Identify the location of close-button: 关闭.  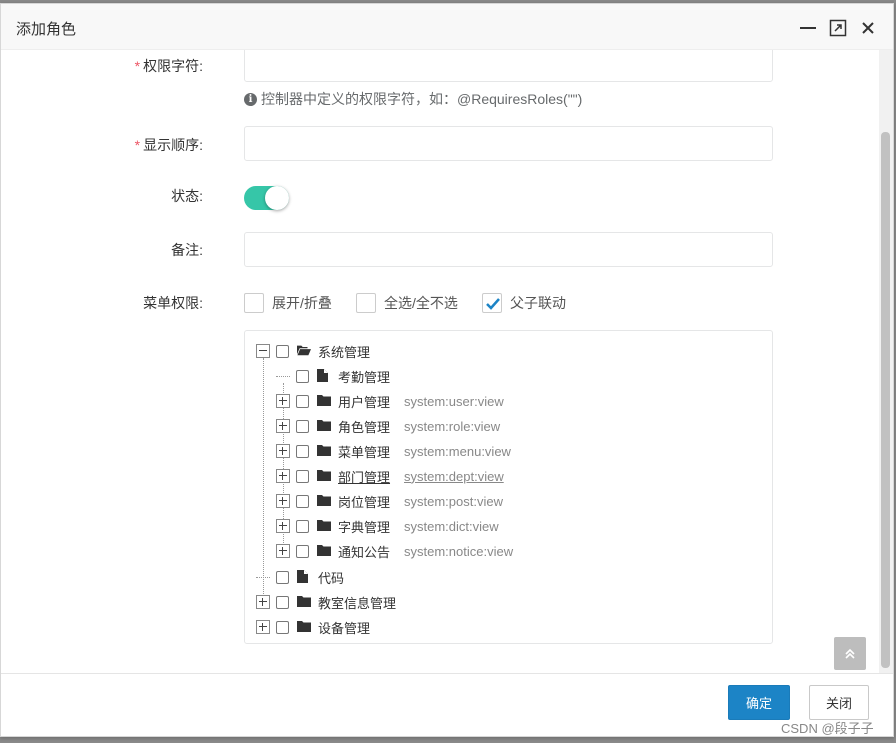
(839, 702).